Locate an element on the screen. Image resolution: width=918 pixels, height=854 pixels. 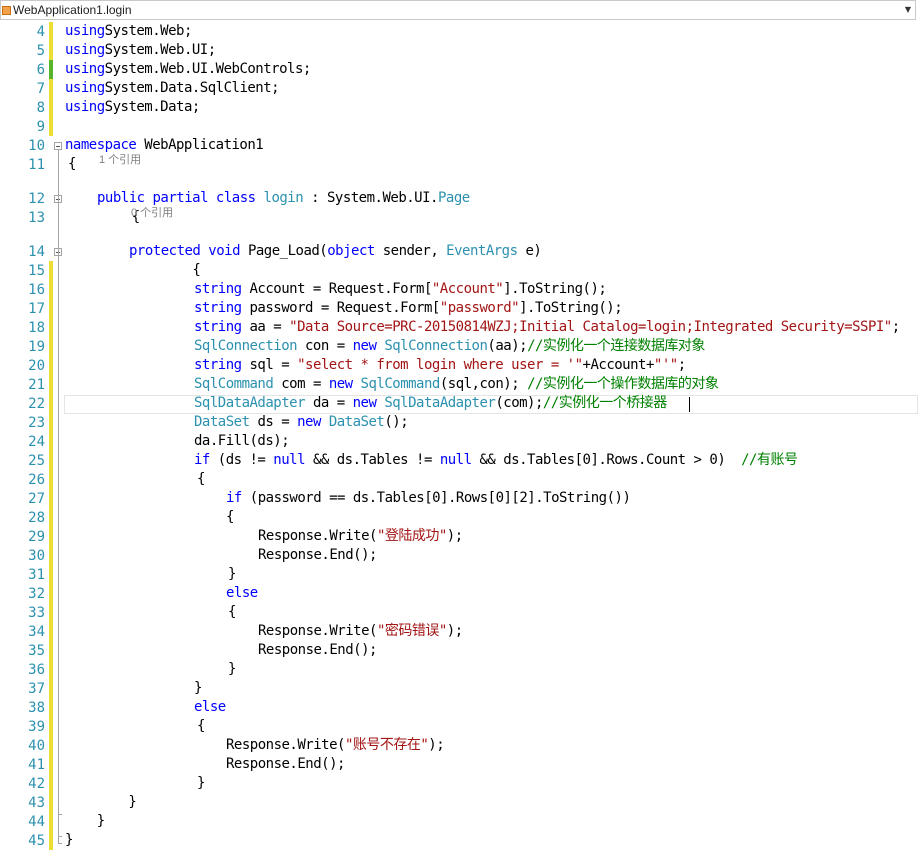
type-navigation-bar: WebApplication1.login ▼ is located at coordinates (458, 10).